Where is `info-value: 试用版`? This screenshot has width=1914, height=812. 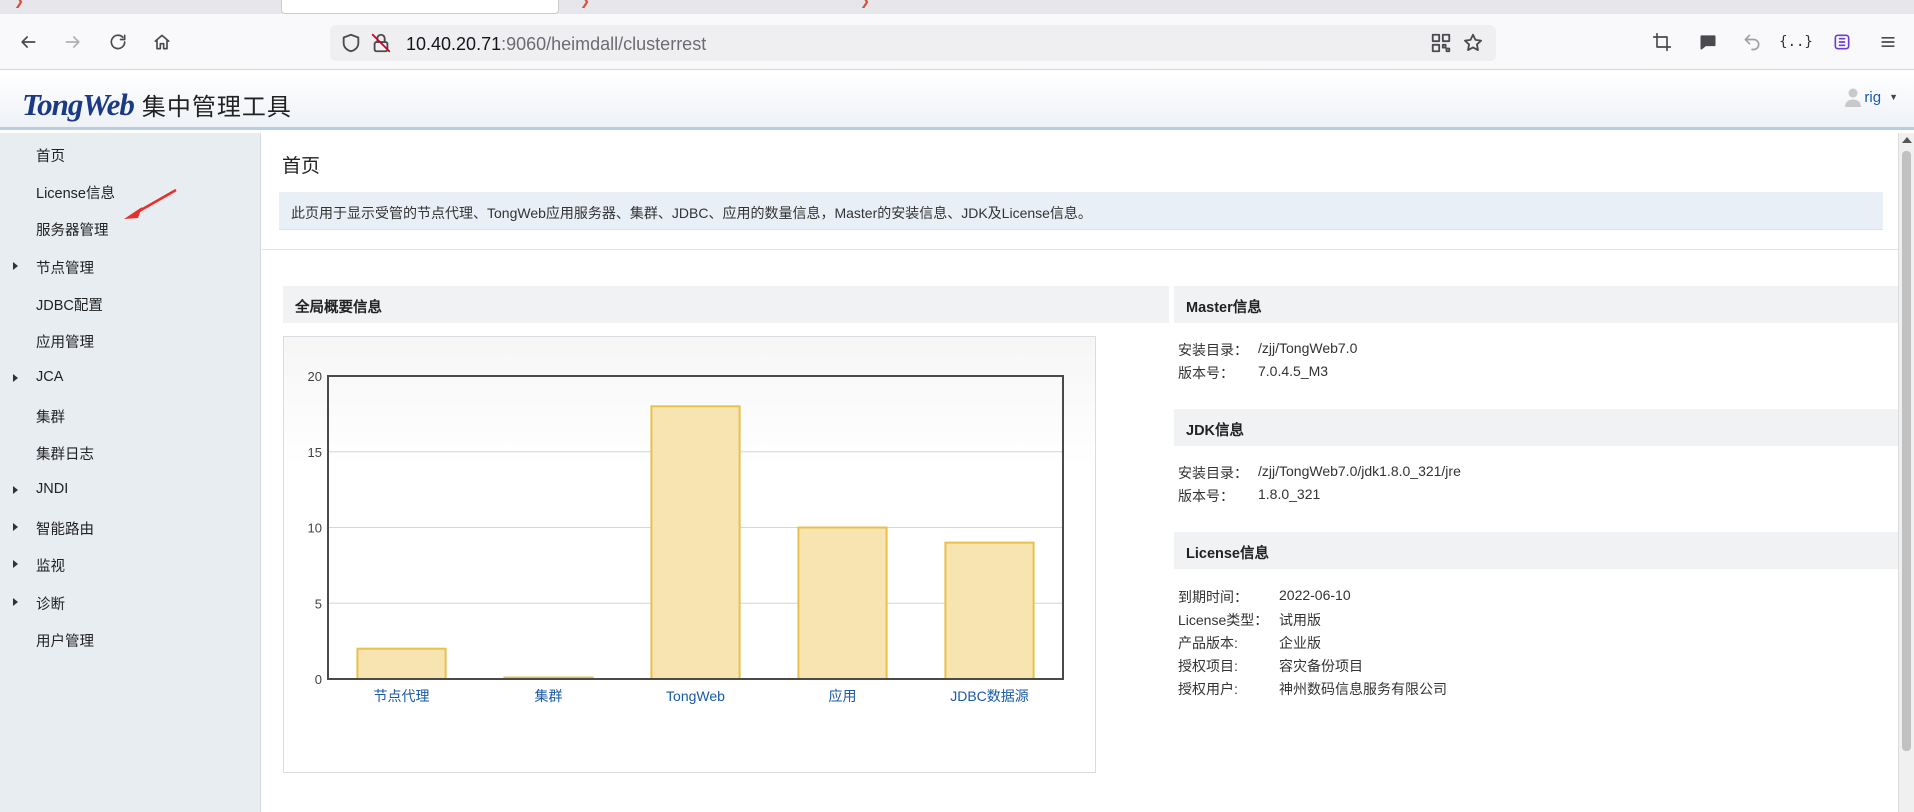
info-value: 试用版 is located at coordinates (1300, 620).